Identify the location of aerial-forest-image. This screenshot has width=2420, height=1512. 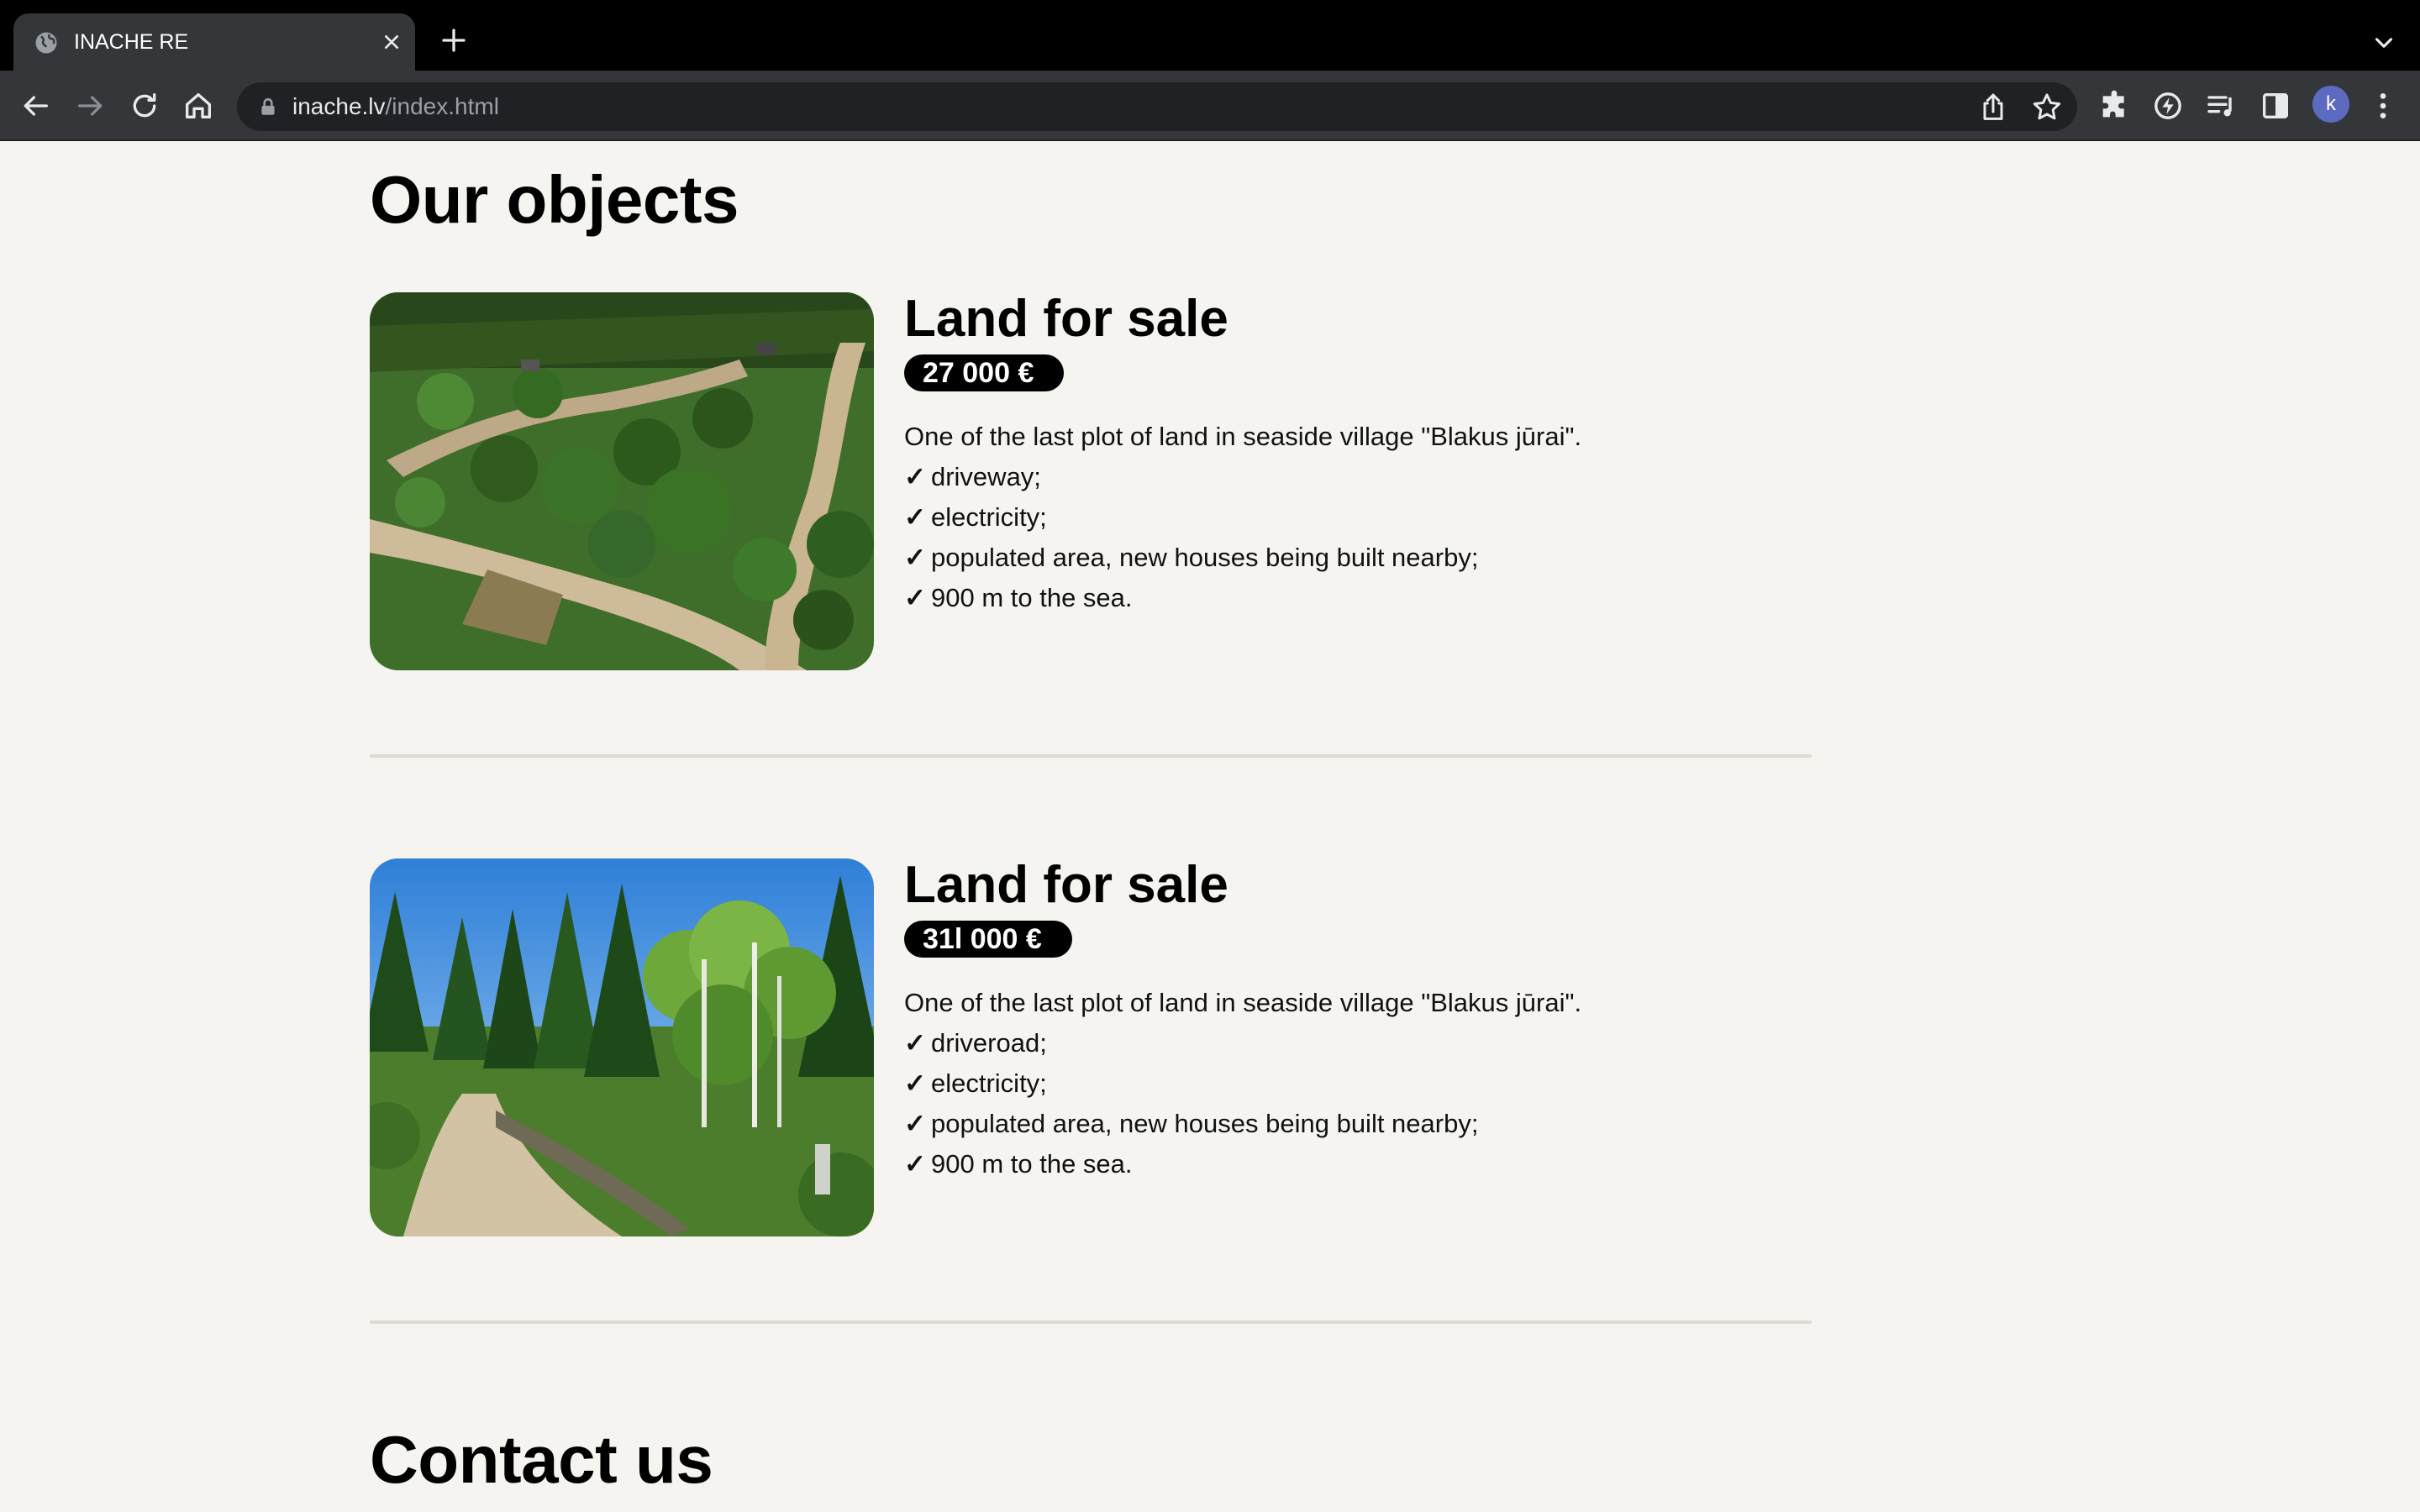
(622, 481).